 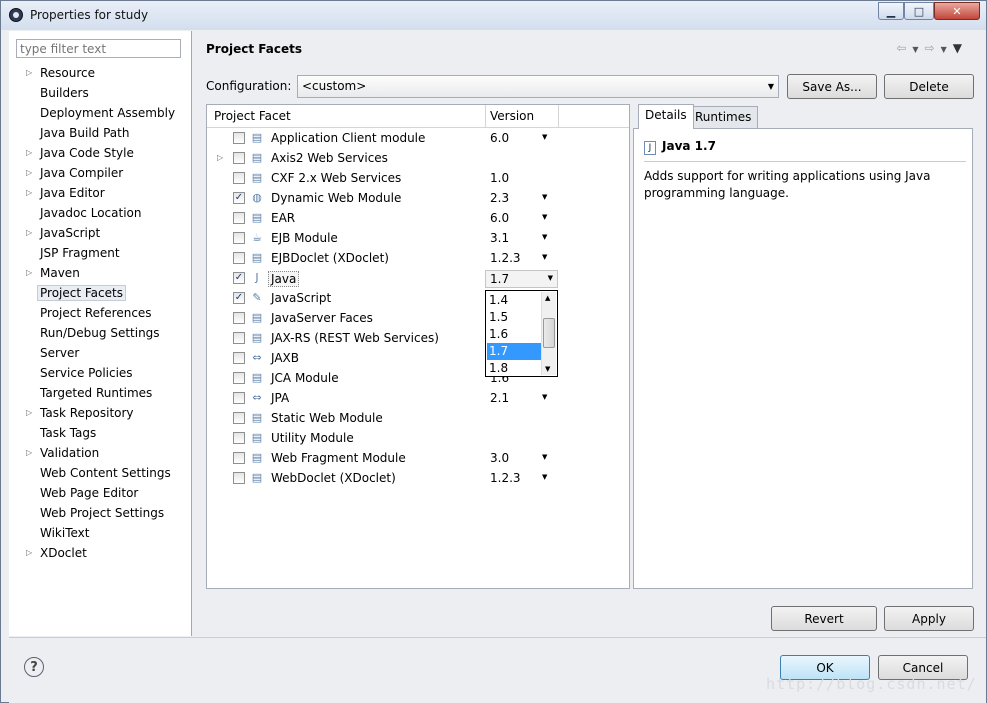 What do you see at coordinates (514, 334) in the screenshot?
I see `version-option: 1.6` at bounding box center [514, 334].